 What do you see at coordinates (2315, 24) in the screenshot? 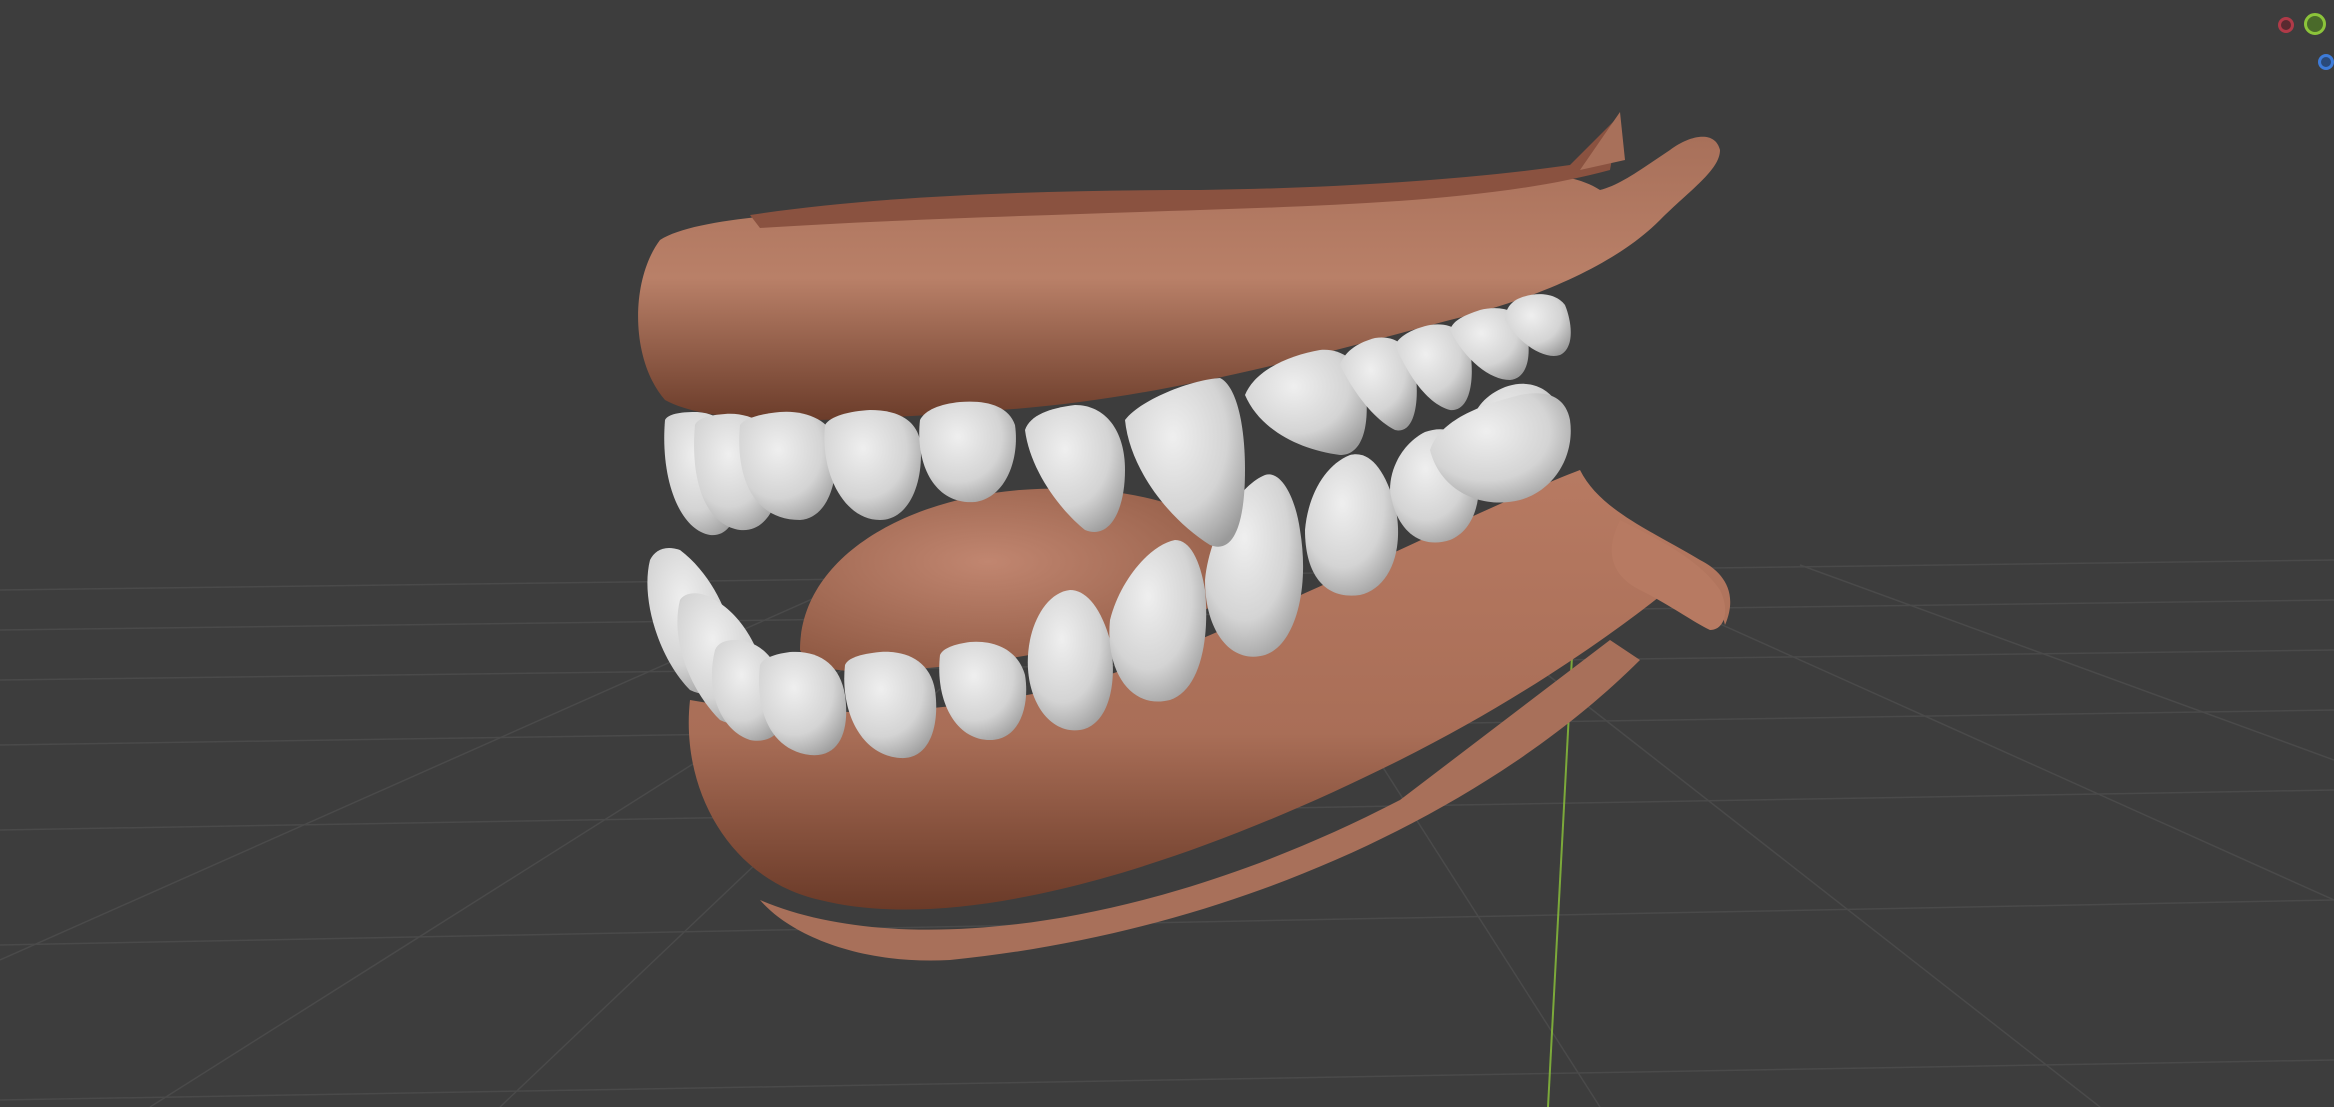
I see `y-axis-icon` at bounding box center [2315, 24].